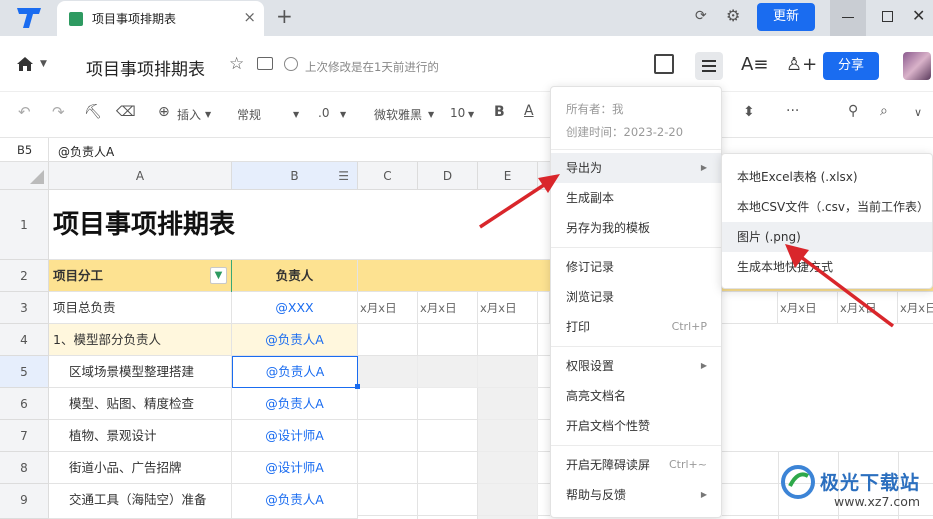 The height and width of the screenshot is (519, 933). I want to click on move-folder-icon, so click(265, 63).